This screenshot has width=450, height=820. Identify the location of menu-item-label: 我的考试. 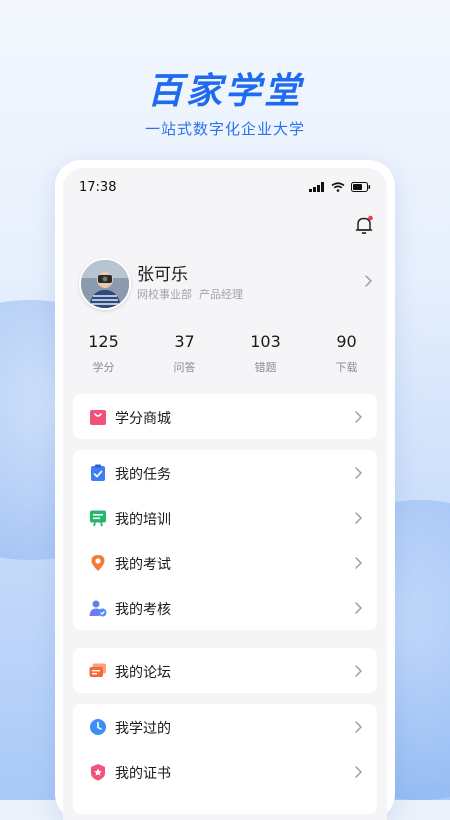
(143, 565).